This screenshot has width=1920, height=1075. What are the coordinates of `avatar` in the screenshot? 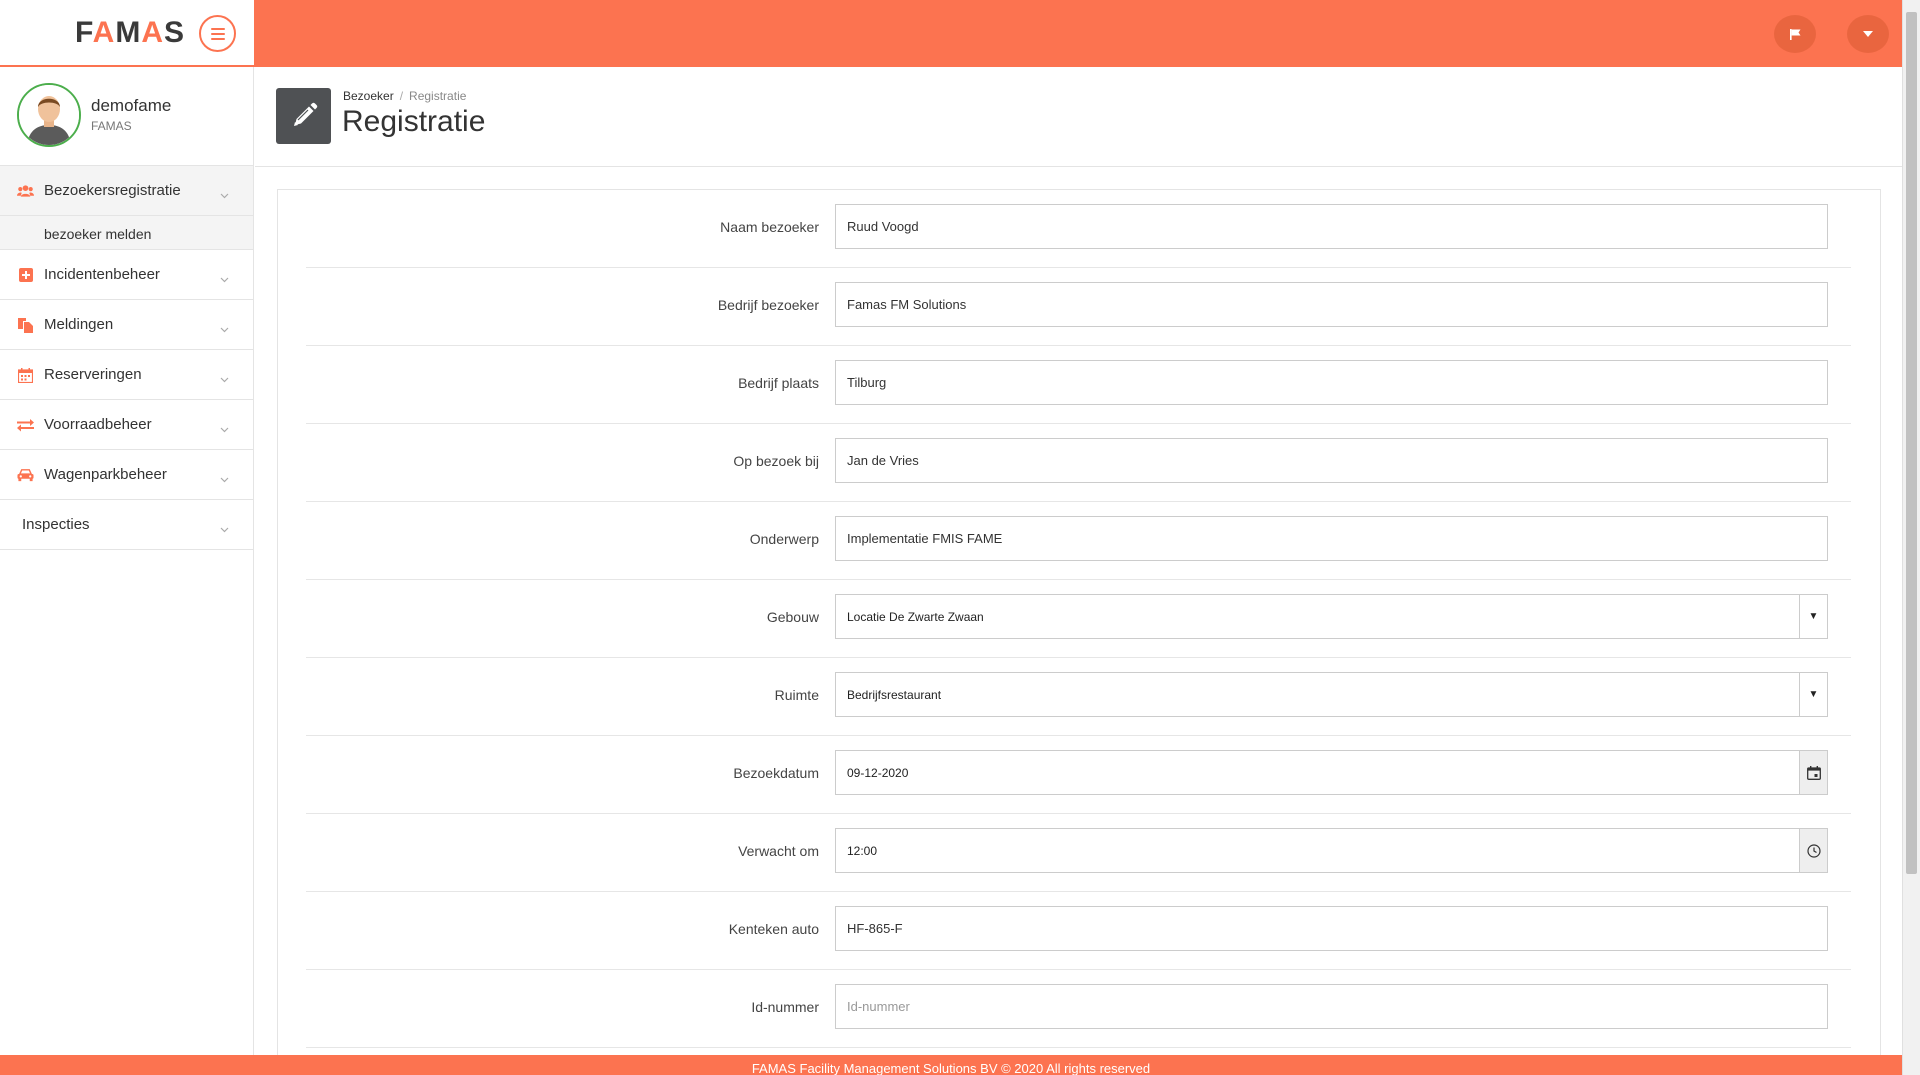 It's located at (49, 115).